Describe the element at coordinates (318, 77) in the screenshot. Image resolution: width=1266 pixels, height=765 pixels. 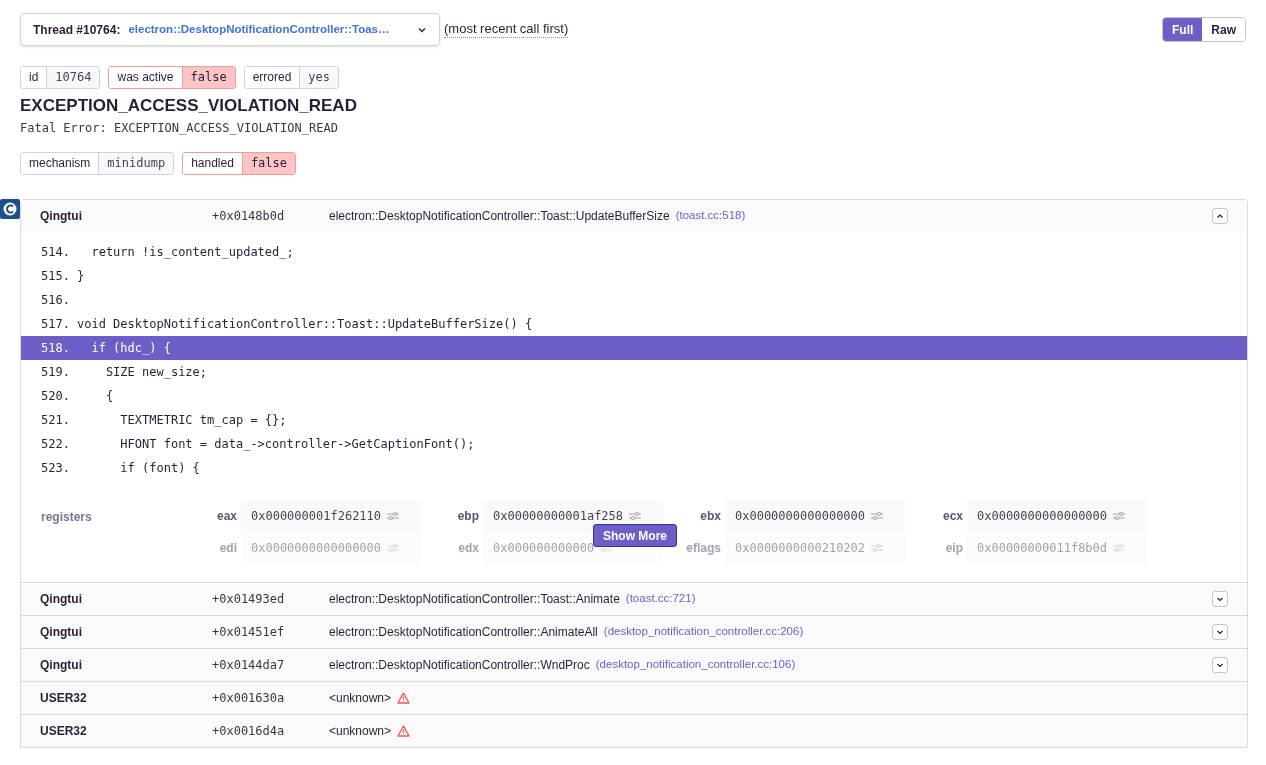
I see `tag-value: yes` at that location.